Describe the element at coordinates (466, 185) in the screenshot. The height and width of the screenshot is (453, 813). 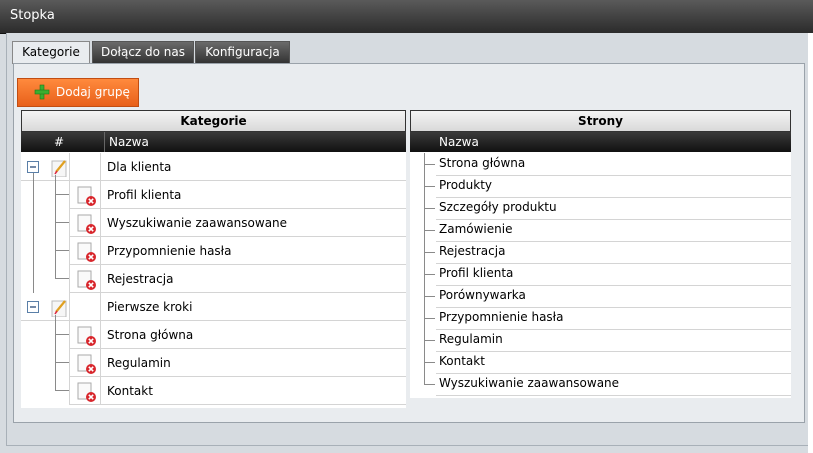
I see `page-item-name: Produkty` at that location.